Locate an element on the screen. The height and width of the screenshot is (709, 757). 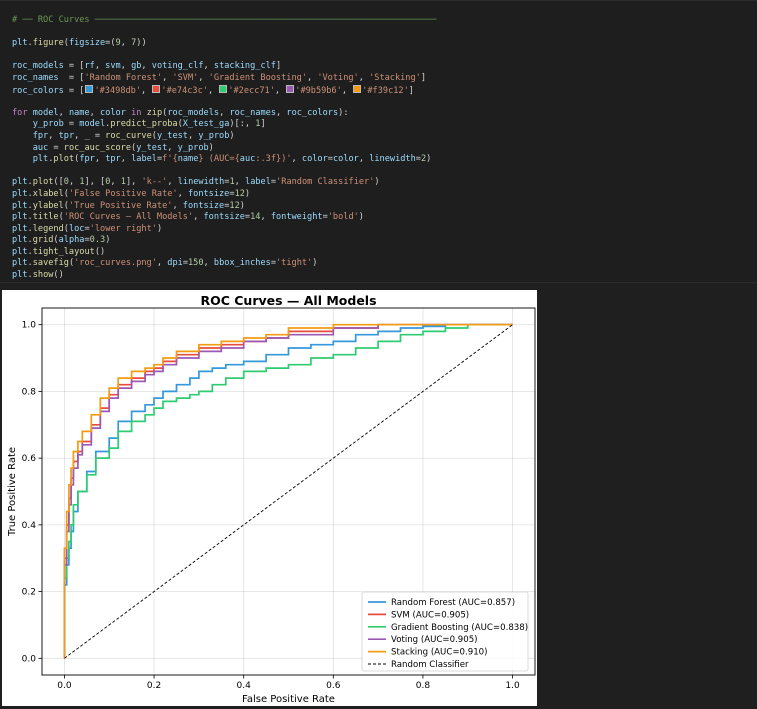
code-token: 'roc_curves.png' is located at coordinates (115, 263).